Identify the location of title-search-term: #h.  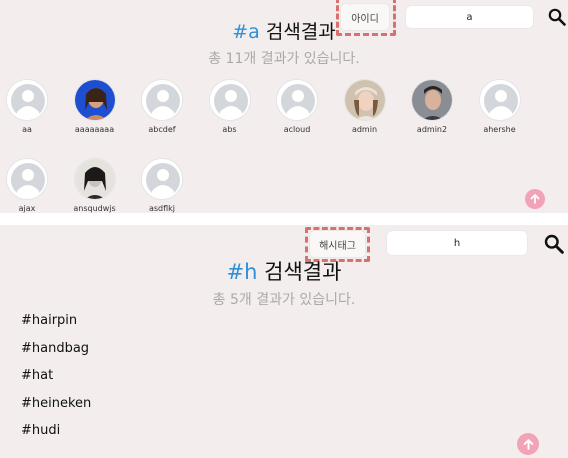
(242, 272).